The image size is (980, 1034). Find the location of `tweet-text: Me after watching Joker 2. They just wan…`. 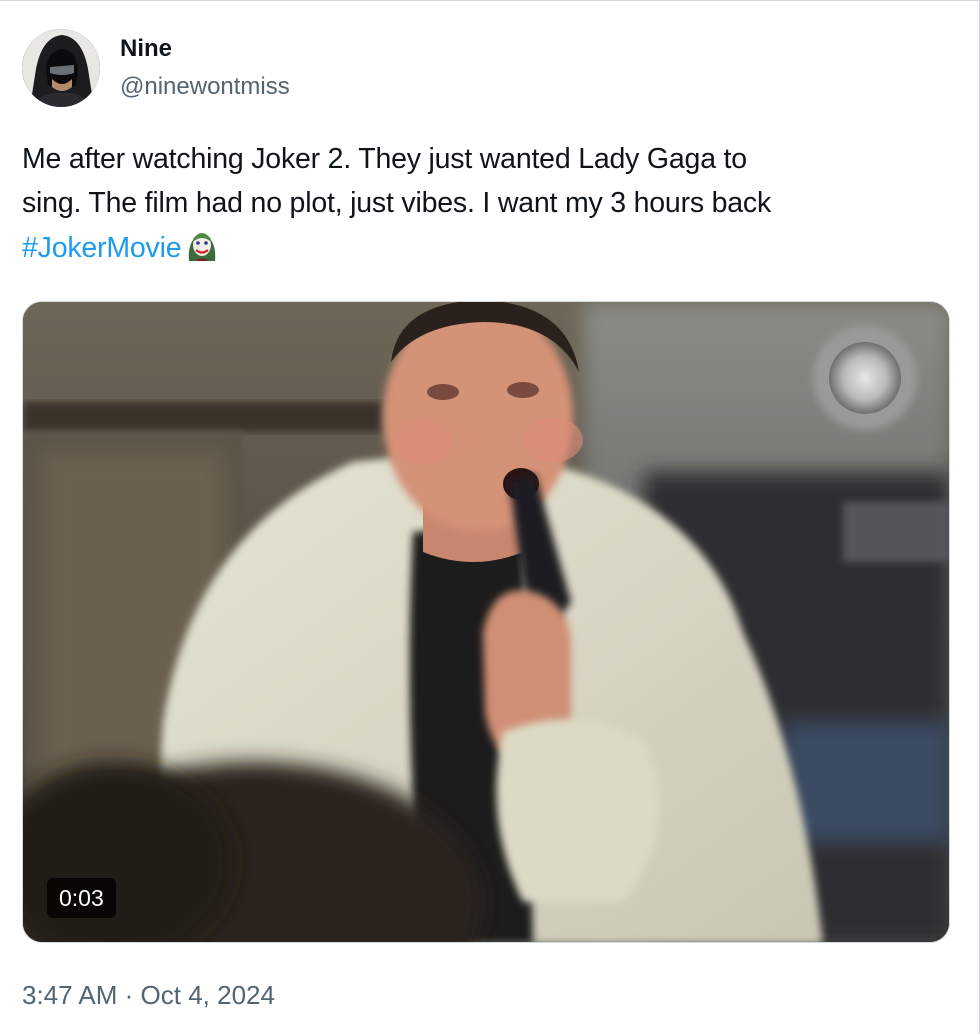

tweet-text: Me after watching Joker 2. They just wan… is located at coordinates (492, 203).